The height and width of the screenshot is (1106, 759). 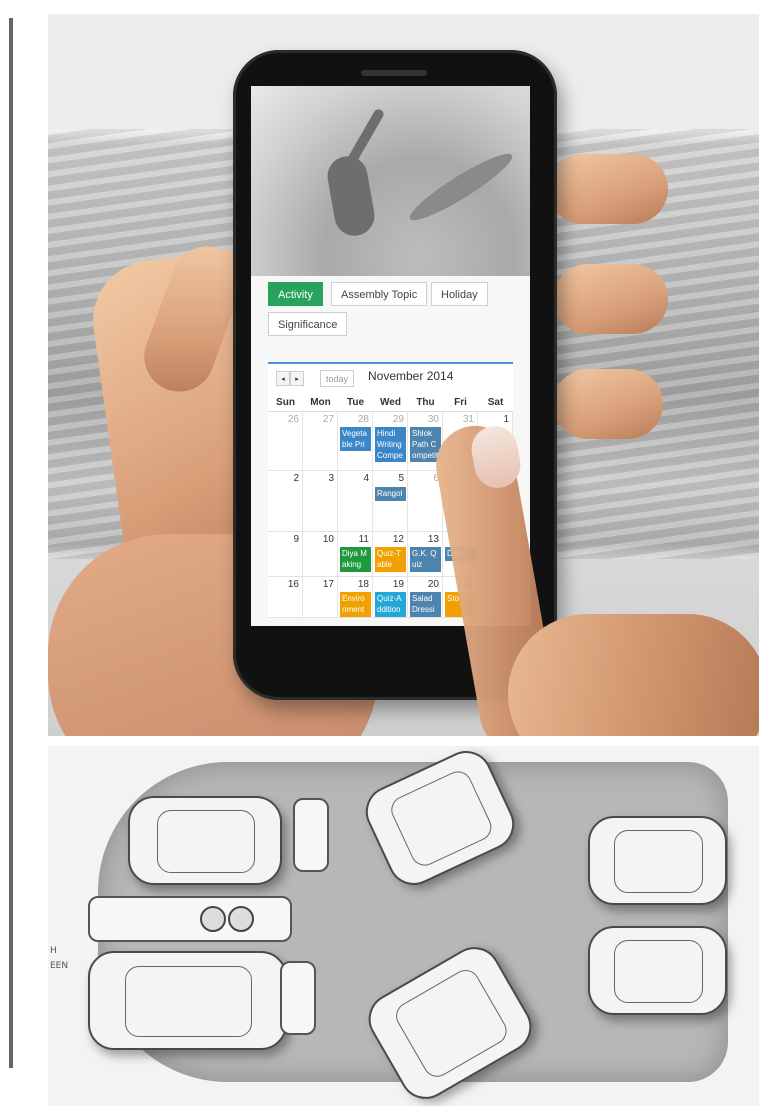 I want to click on calendar-day: 16, so click(x=285, y=597).